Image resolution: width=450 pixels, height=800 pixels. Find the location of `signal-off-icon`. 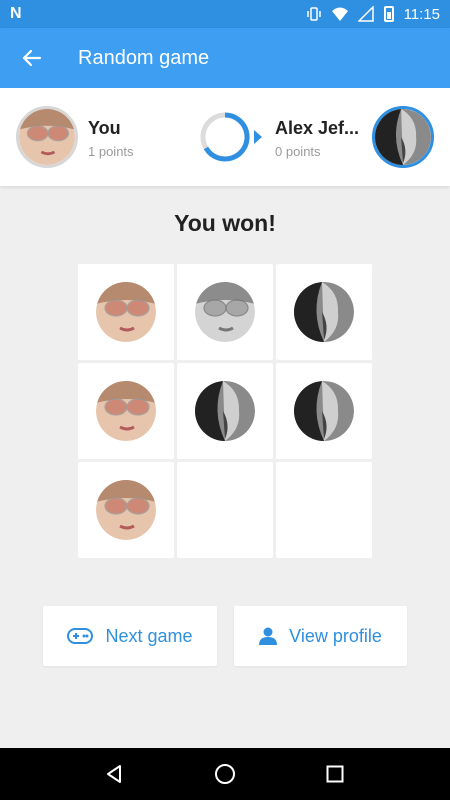

signal-off-icon is located at coordinates (365, 14).